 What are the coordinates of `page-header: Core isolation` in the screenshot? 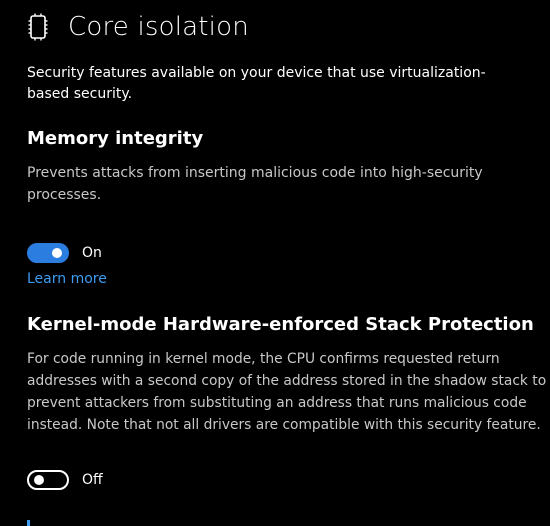 It's located at (138, 27).